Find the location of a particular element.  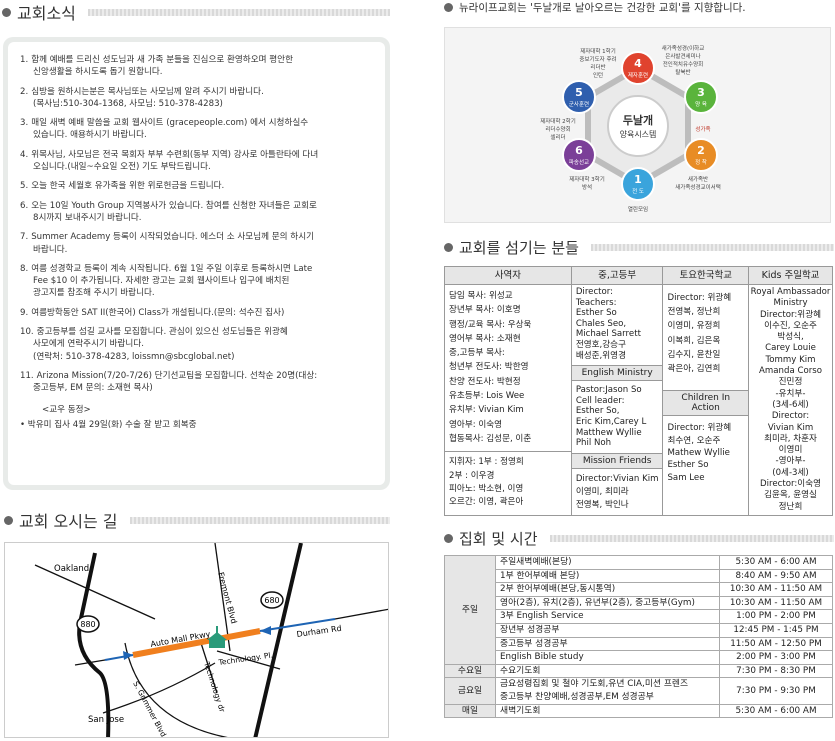

staff-entry: Esther So is located at coordinates (596, 313).